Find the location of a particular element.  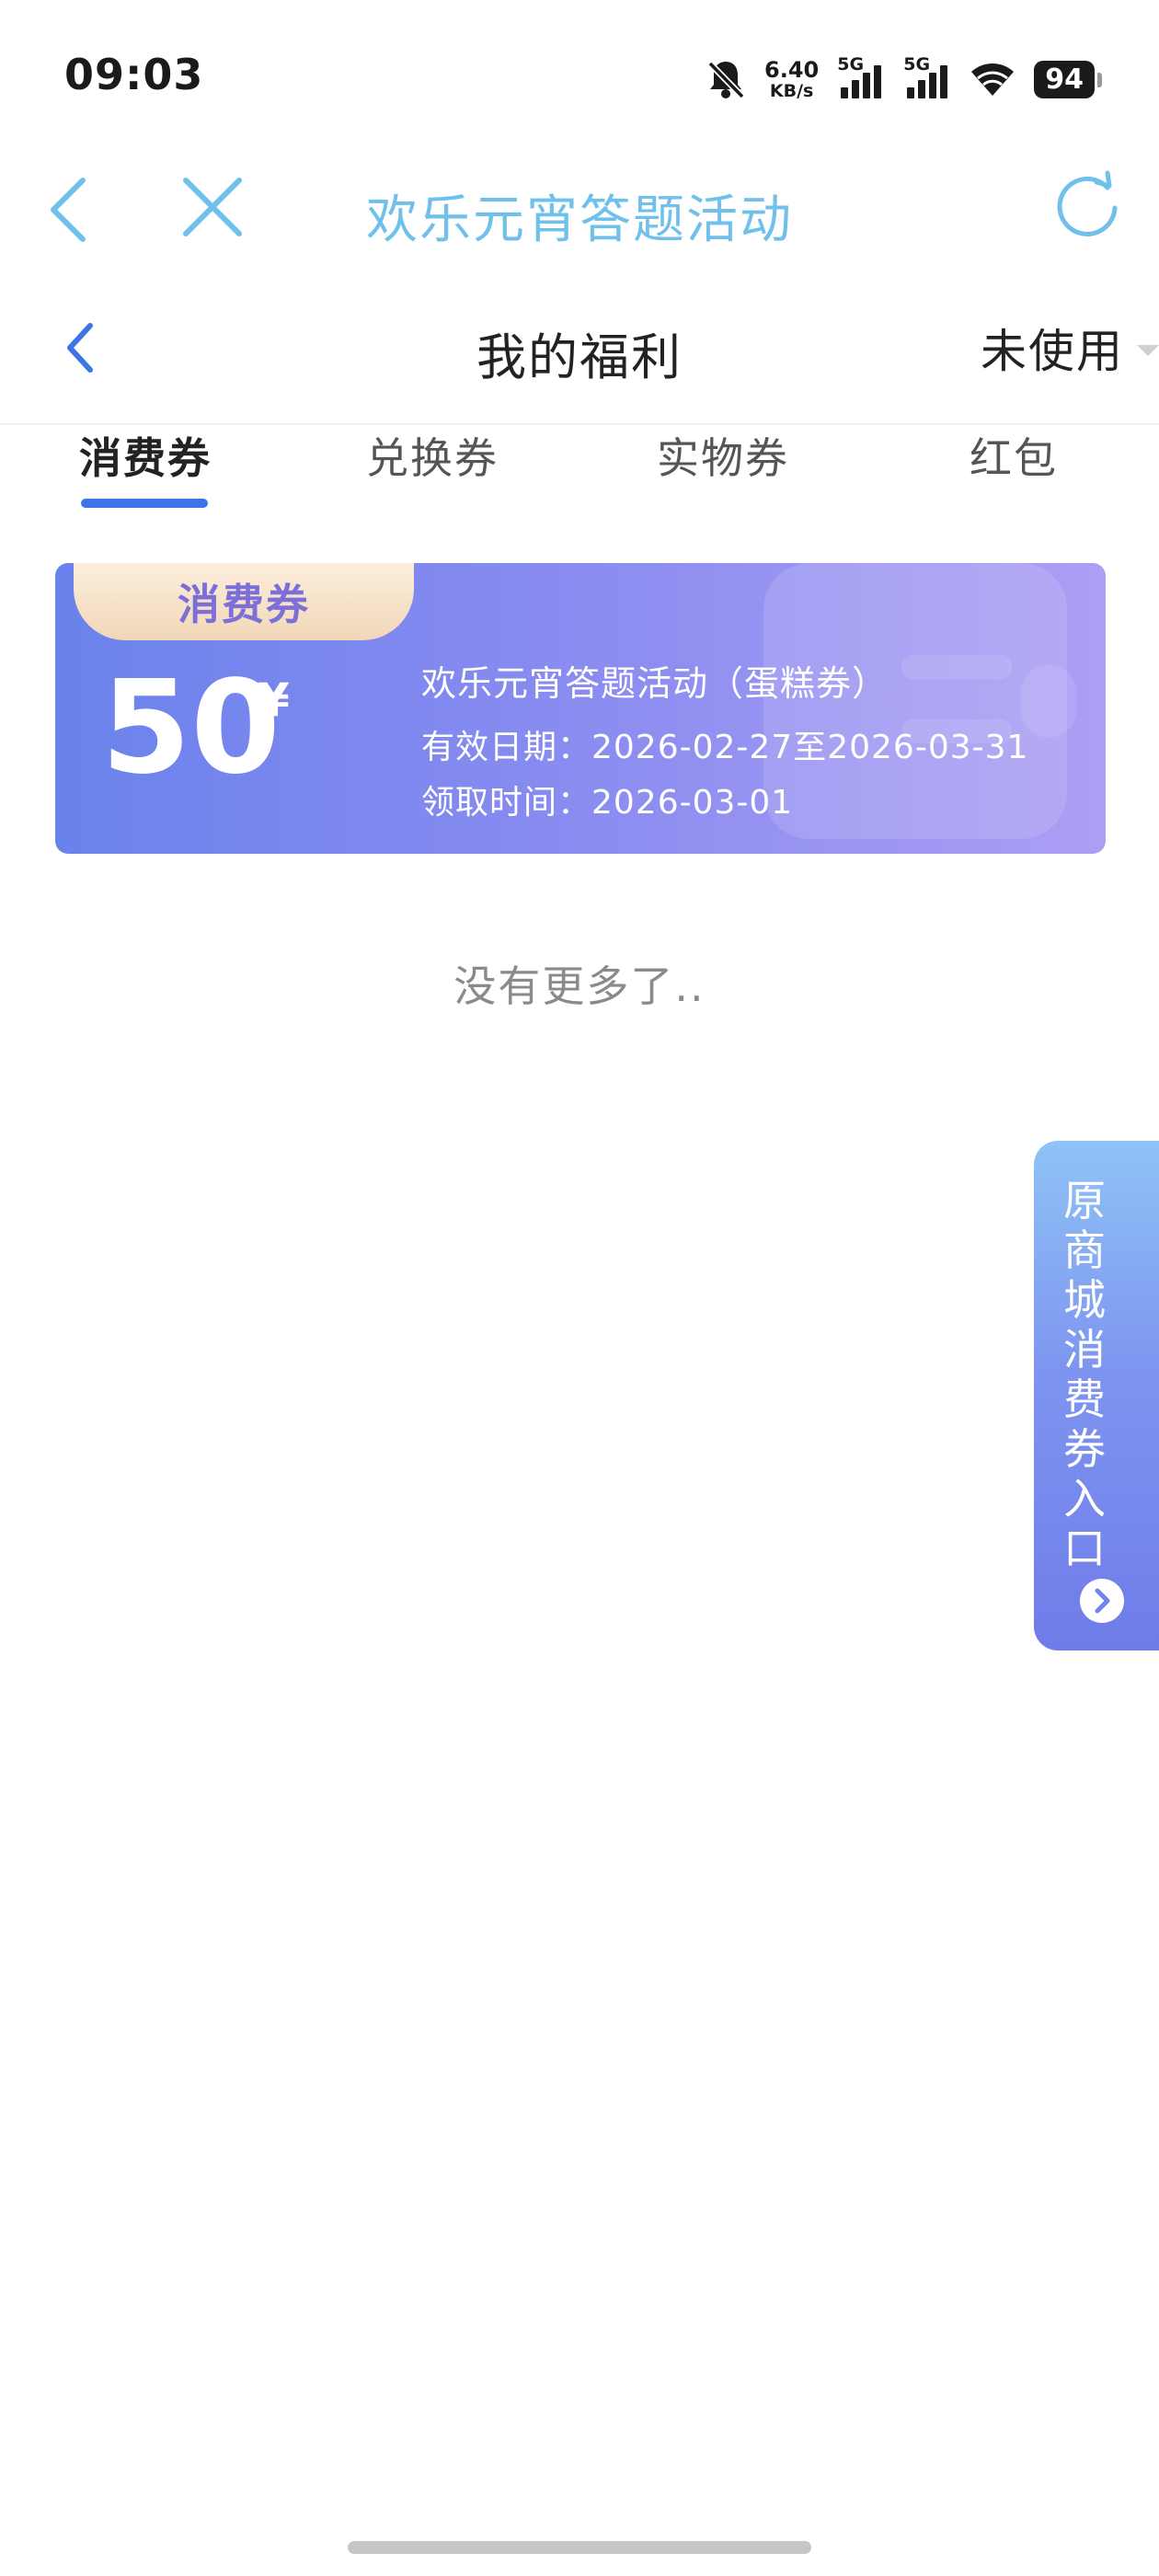

list-end-text: 没有更多了.. is located at coordinates (579, 986).